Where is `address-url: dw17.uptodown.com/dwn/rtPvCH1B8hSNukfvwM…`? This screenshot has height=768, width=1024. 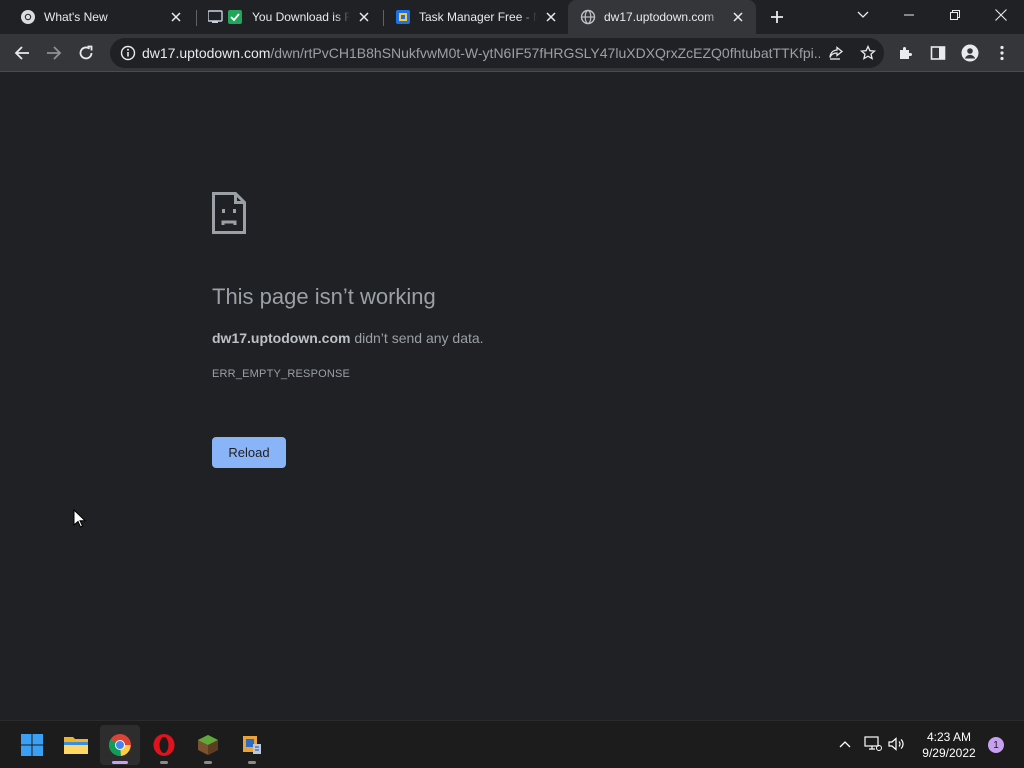
address-url: dw17.uptodown.com/dwn/rtPvCH1B8hSNukfvwM… is located at coordinates (481, 53).